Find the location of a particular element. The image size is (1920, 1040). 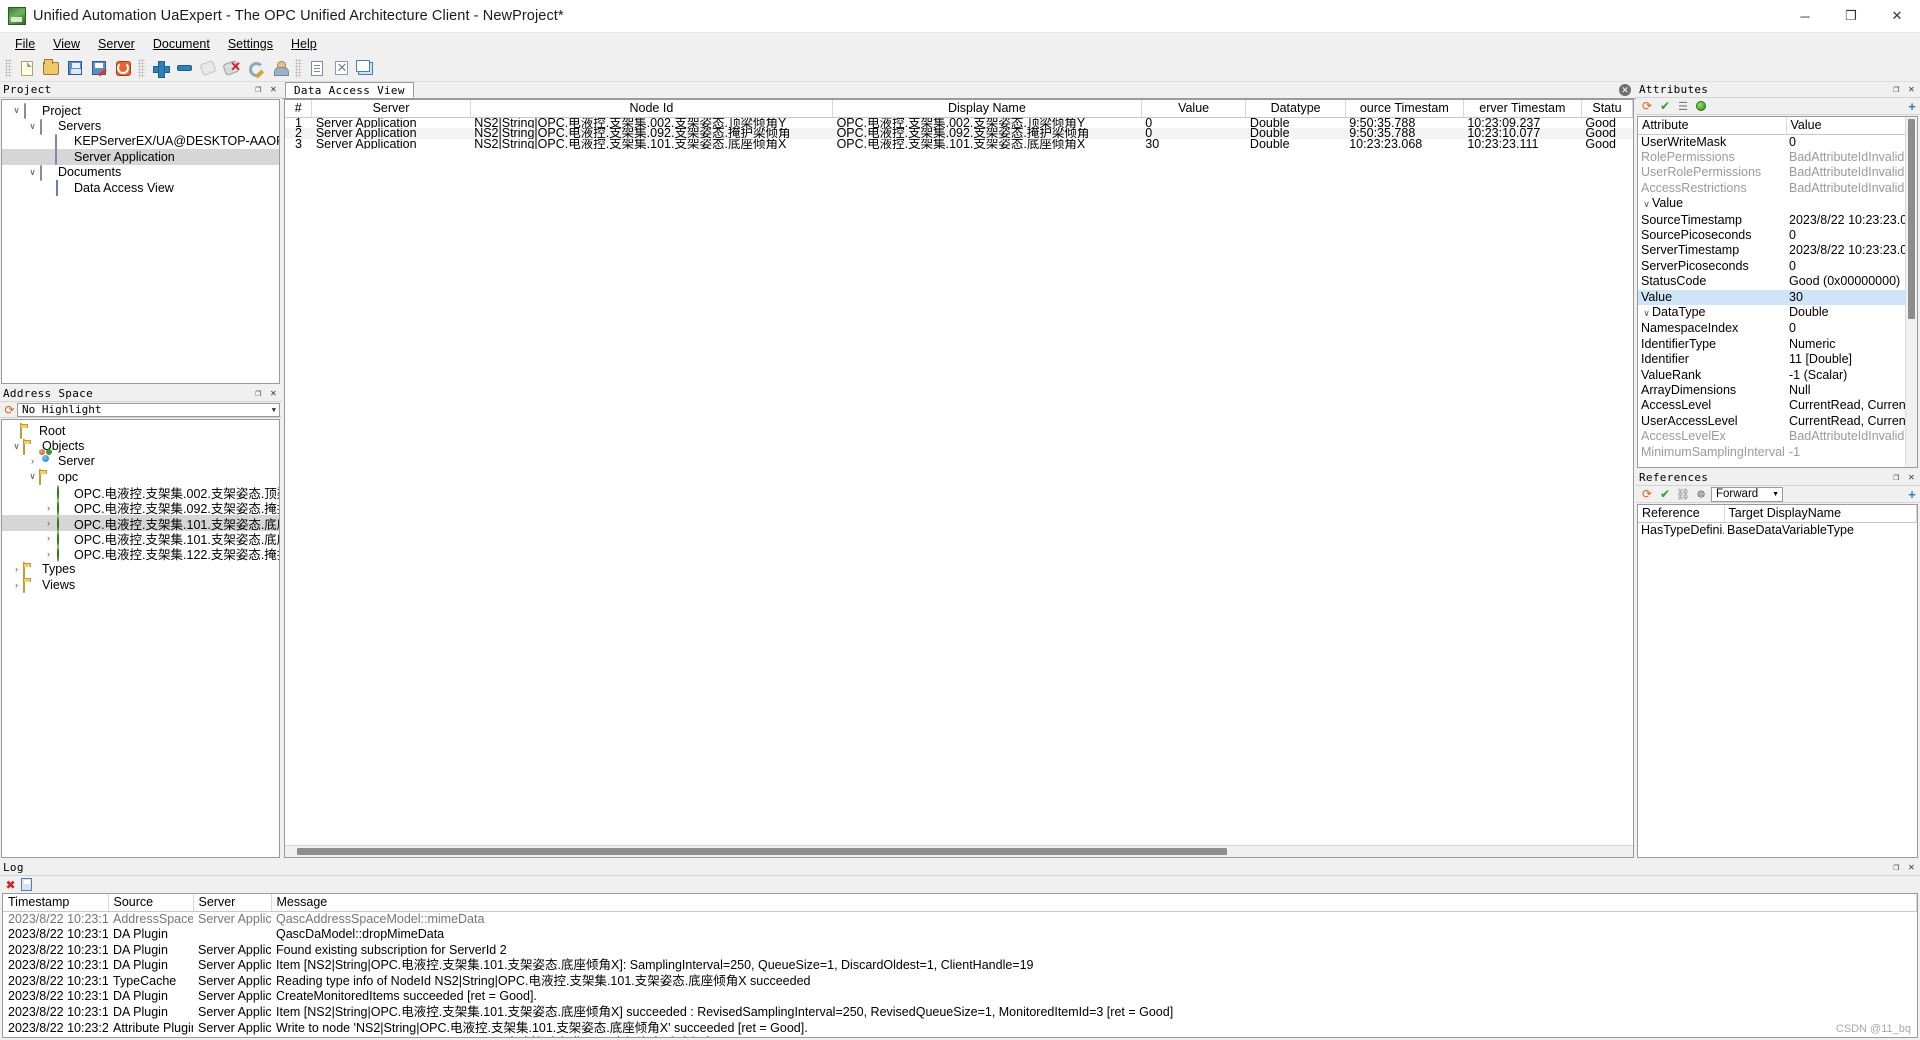

tab-data-access-view: Data Access View is located at coordinates (349, 90).